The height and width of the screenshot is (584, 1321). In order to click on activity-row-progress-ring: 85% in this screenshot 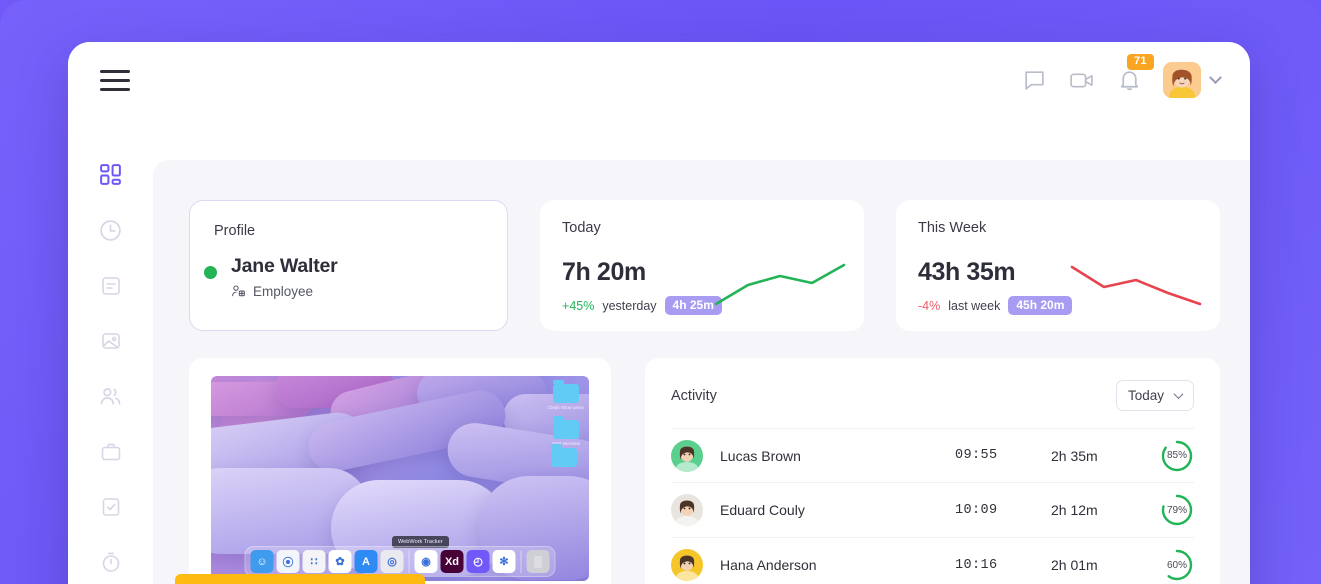, I will do `click(1177, 456)`.